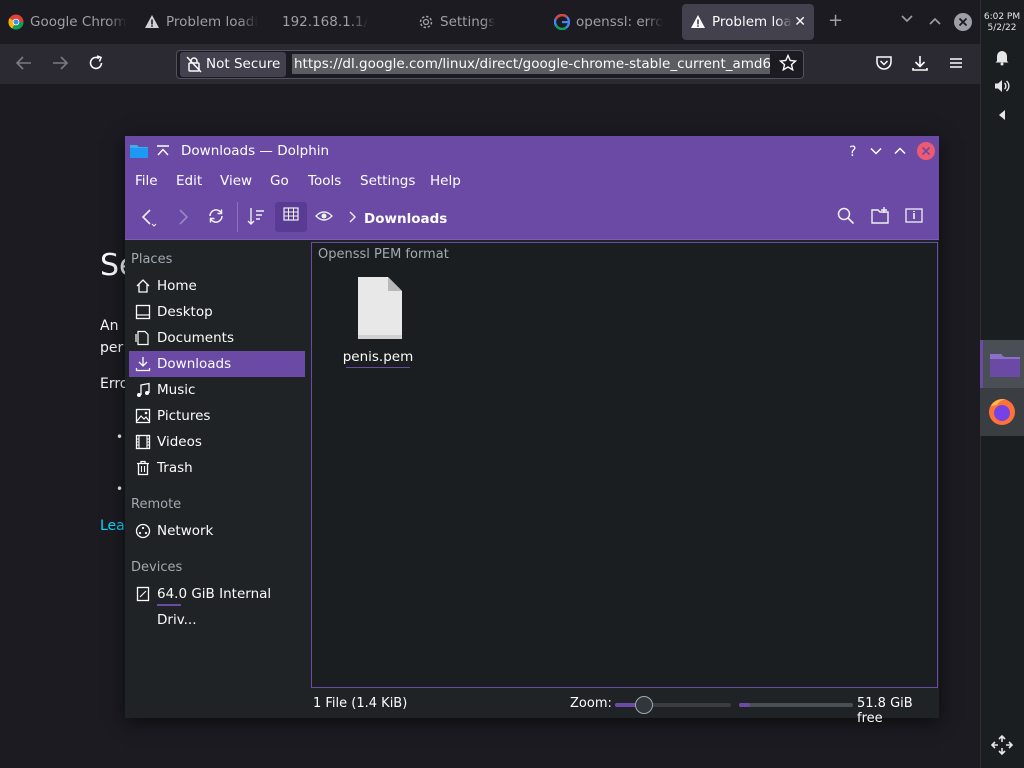  What do you see at coordinates (387, 181) in the screenshot?
I see `menu-settings: Settings` at bounding box center [387, 181].